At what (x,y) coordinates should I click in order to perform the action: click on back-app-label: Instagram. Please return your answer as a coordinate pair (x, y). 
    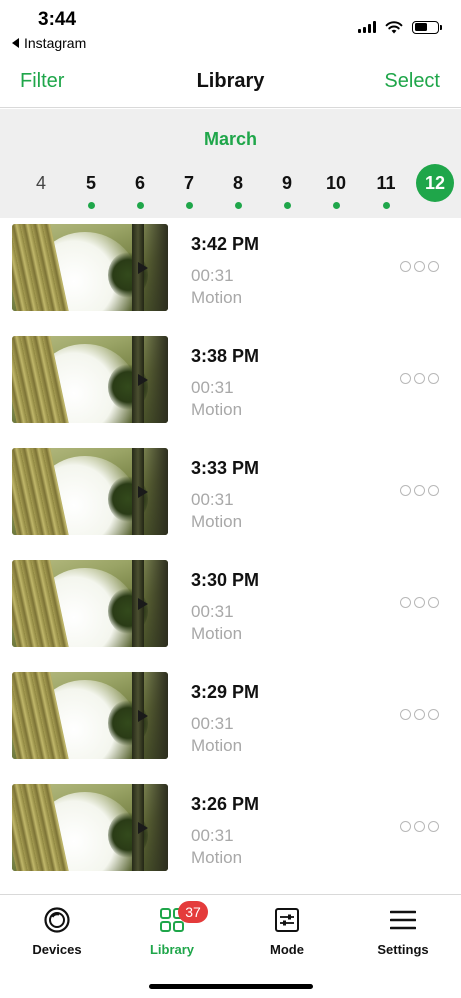
    Looking at the image, I should click on (55, 43).